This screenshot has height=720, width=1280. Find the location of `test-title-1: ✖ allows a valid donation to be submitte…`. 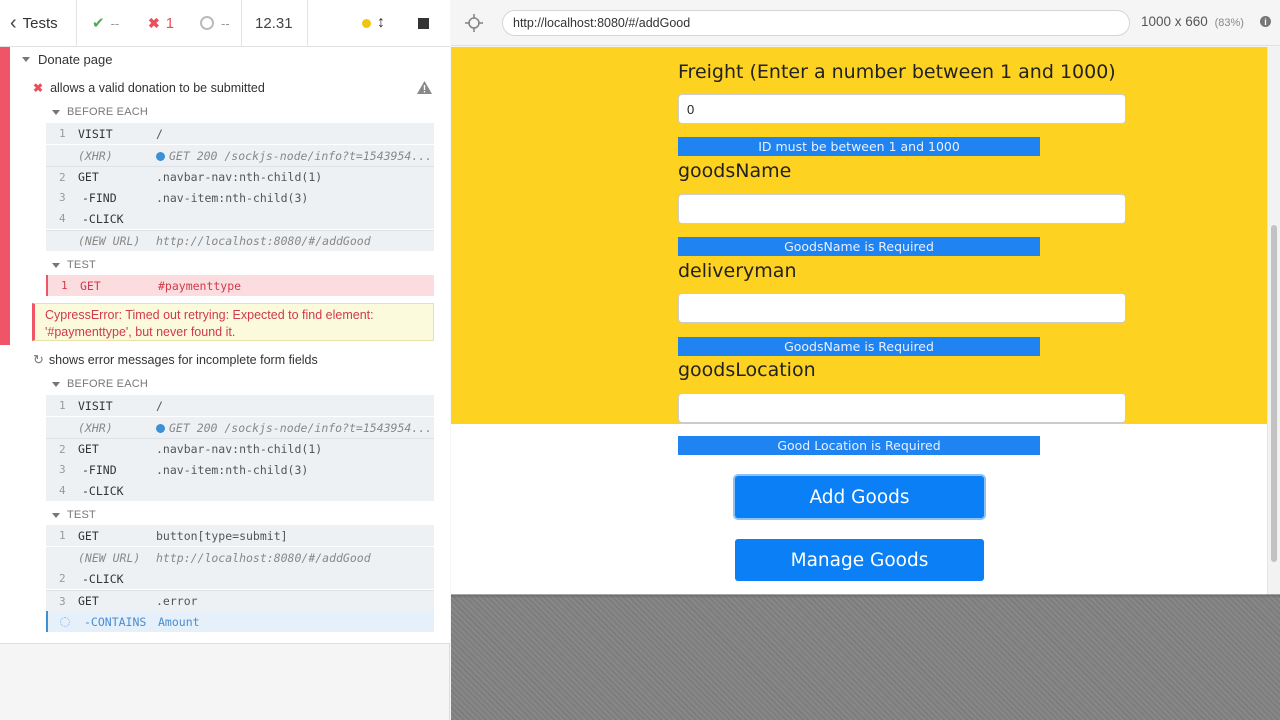

test-title-1: ✖ allows a valid donation to be submitte… is located at coordinates (149, 88).